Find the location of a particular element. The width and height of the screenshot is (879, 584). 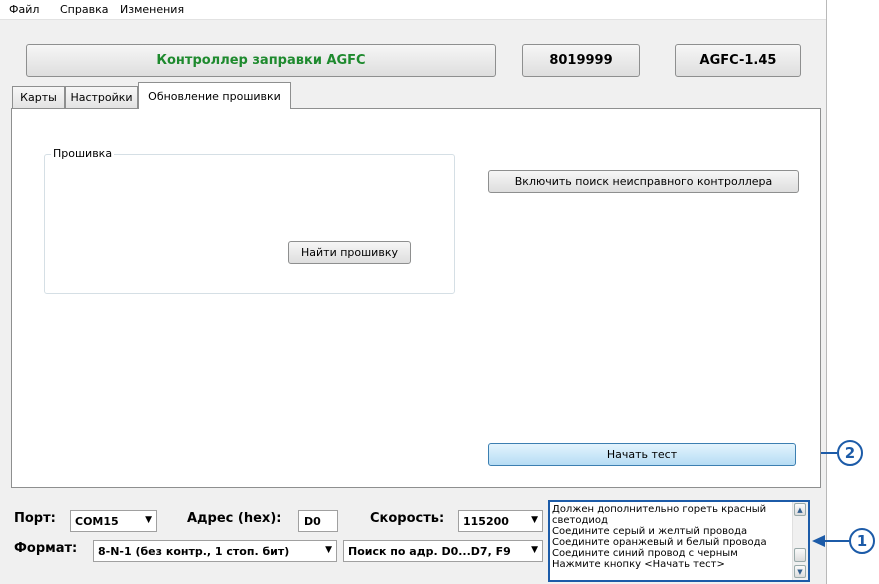

find-firmware-button: Найти прошивку is located at coordinates (349, 252).